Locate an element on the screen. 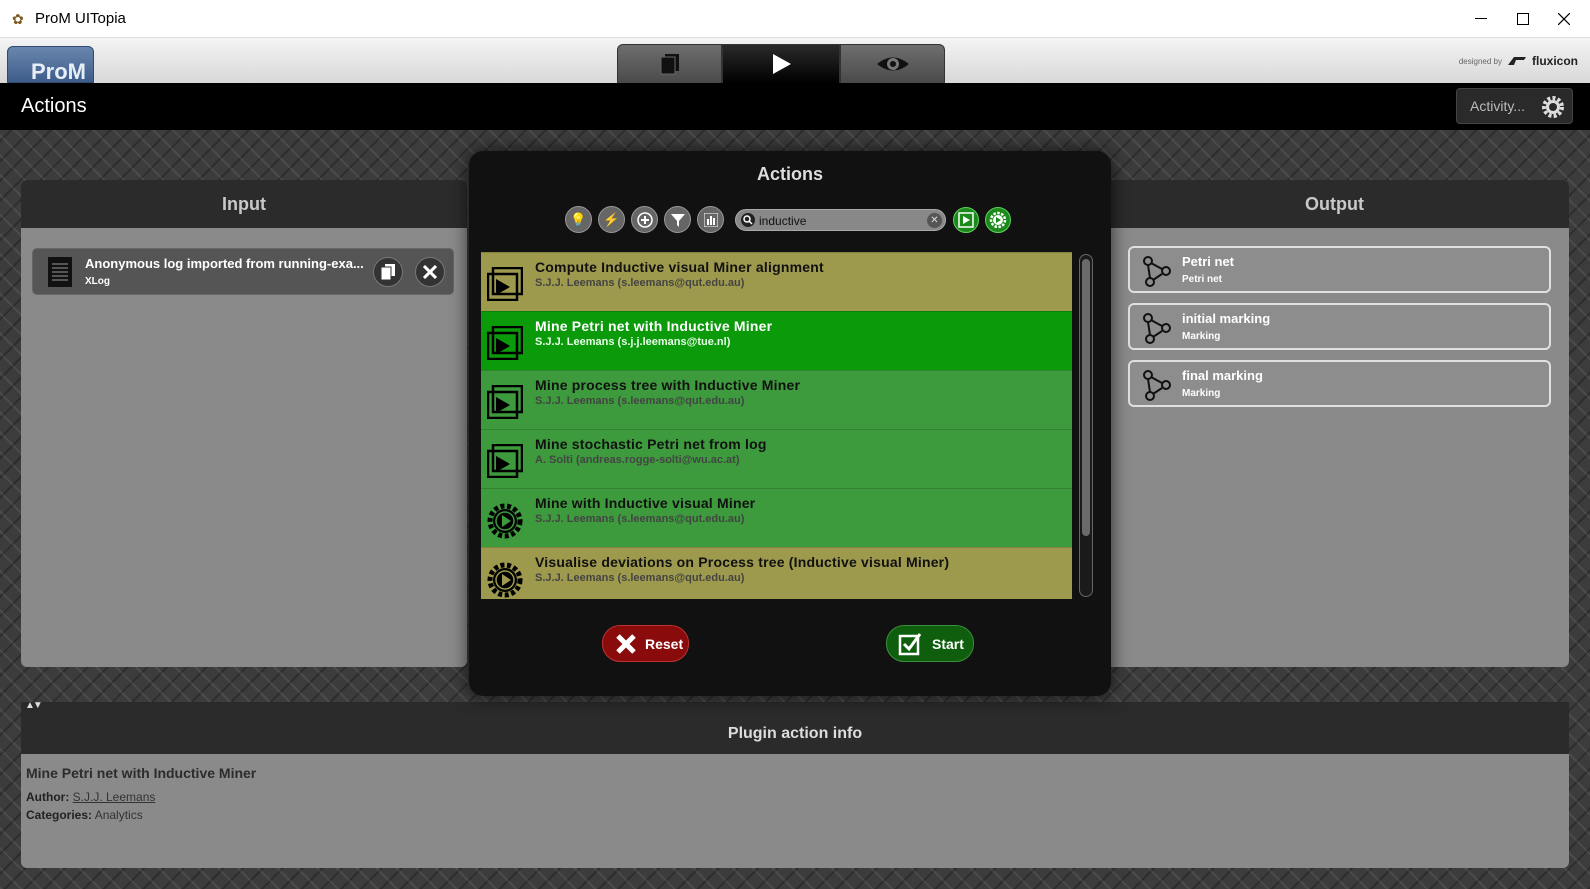  plugin-categories: Categories: Analytics is located at coordinates (84, 815).